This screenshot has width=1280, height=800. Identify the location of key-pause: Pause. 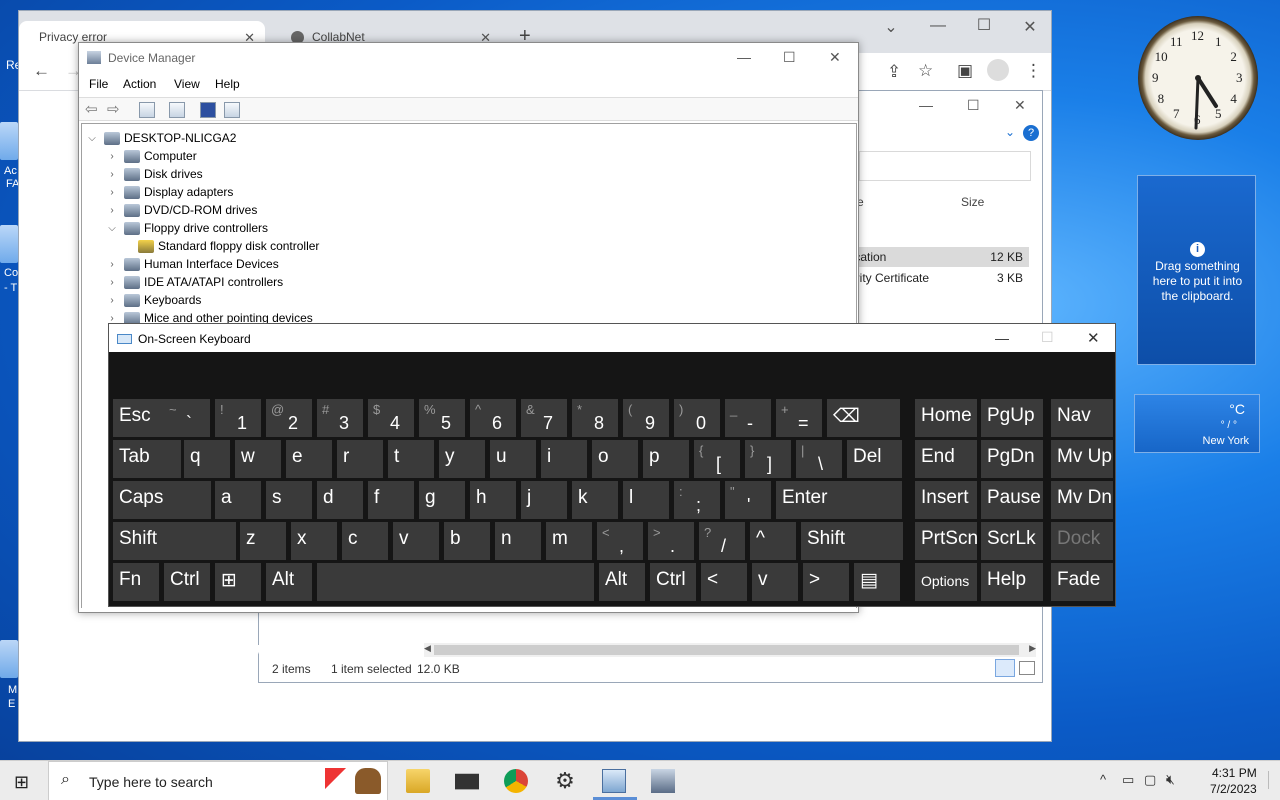
(1012, 500).